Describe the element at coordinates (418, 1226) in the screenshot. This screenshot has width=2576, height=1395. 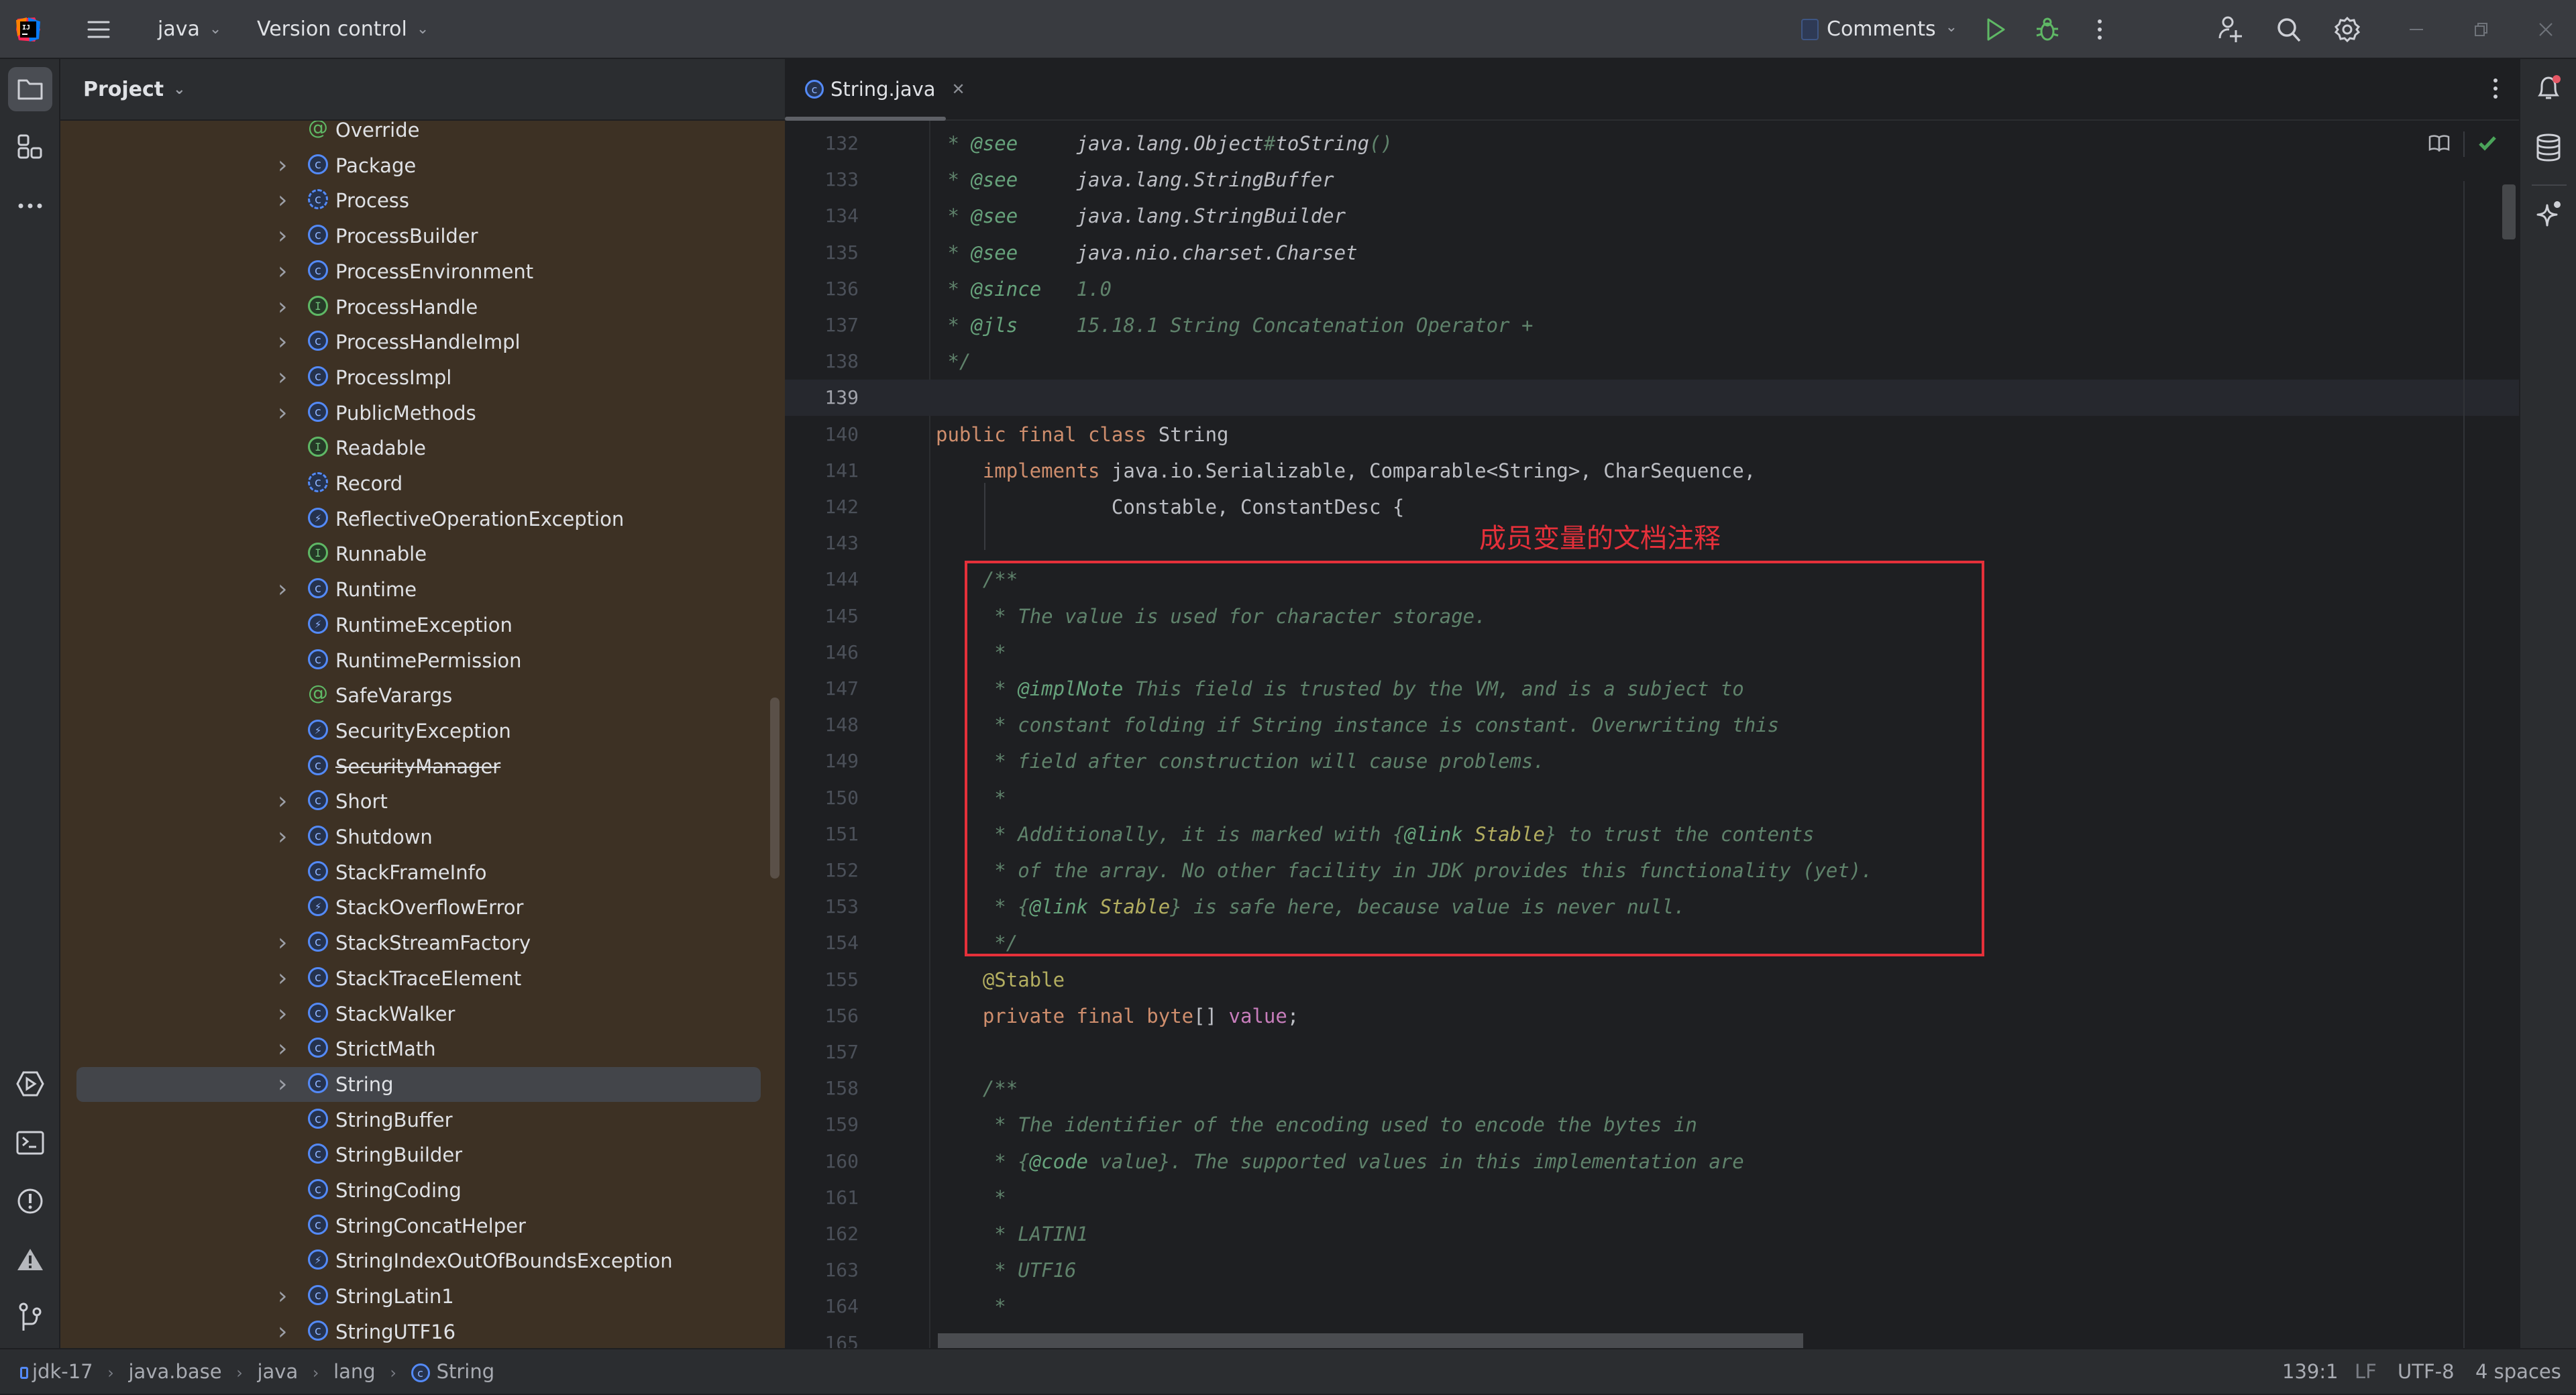
I see `tree-item: c StringConcatHelper` at that location.